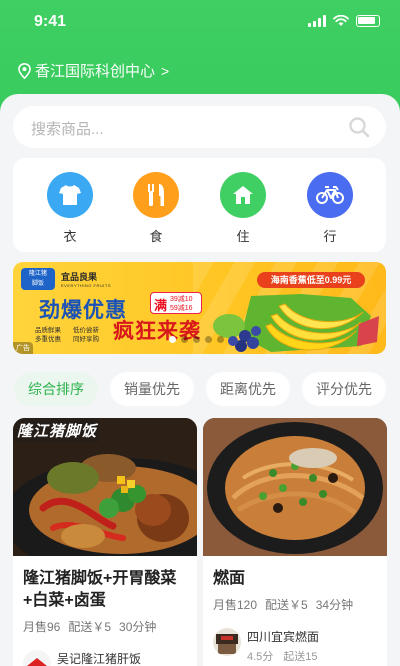 The width and height of the screenshot is (400, 666). I want to click on search-icon, so click(359, 127).